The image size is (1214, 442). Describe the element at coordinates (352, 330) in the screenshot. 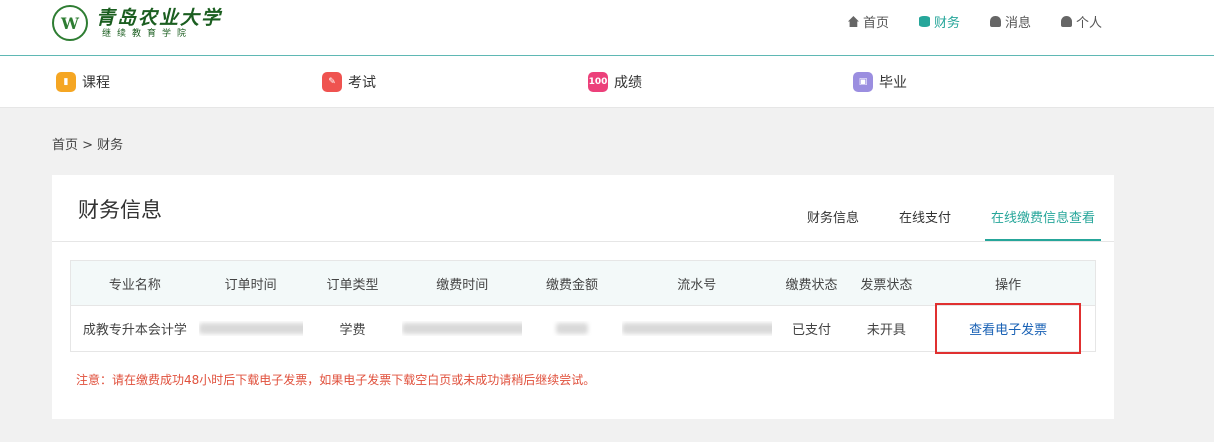

I see `cell-order-type: 学费` at that location.